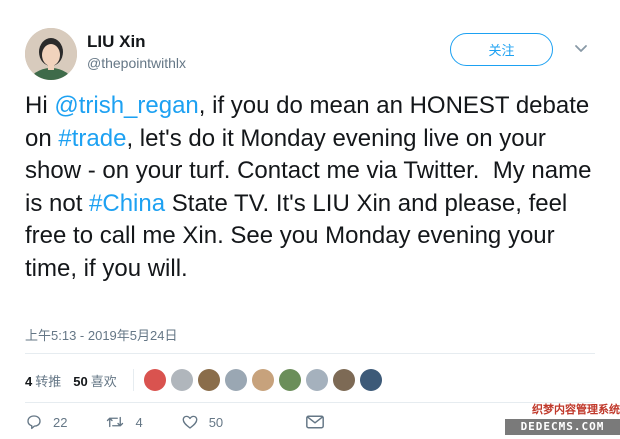 This screenshot has height=439, width=620. I want to click on tweet-stats: 4 转推 50 喜欢, so click(206, 380).